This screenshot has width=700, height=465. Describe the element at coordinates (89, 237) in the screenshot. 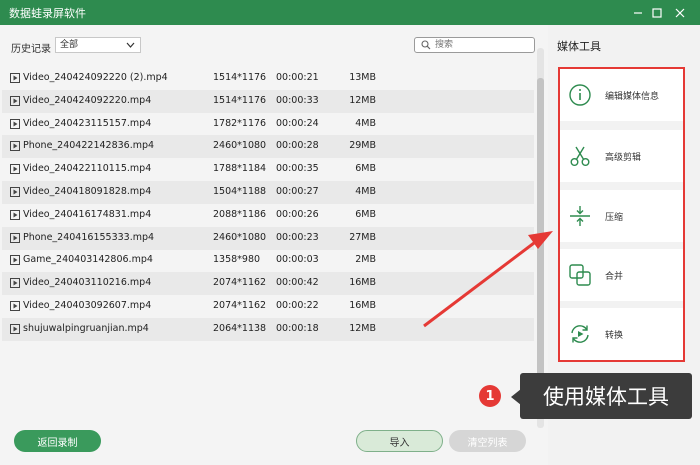

I see `file-name: Phone_240416155333.mp4` at that location.